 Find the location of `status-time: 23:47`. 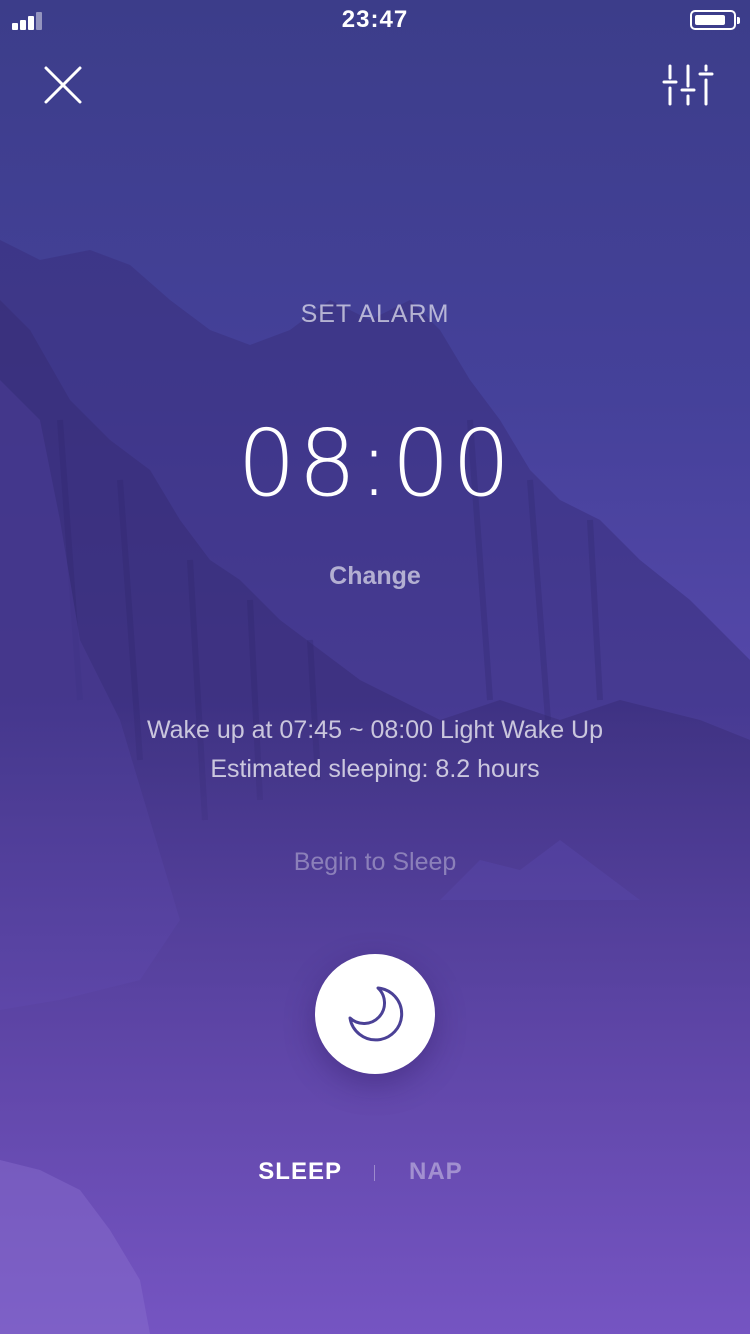

status-time: 23:47 is located at coordinates (375, 19).